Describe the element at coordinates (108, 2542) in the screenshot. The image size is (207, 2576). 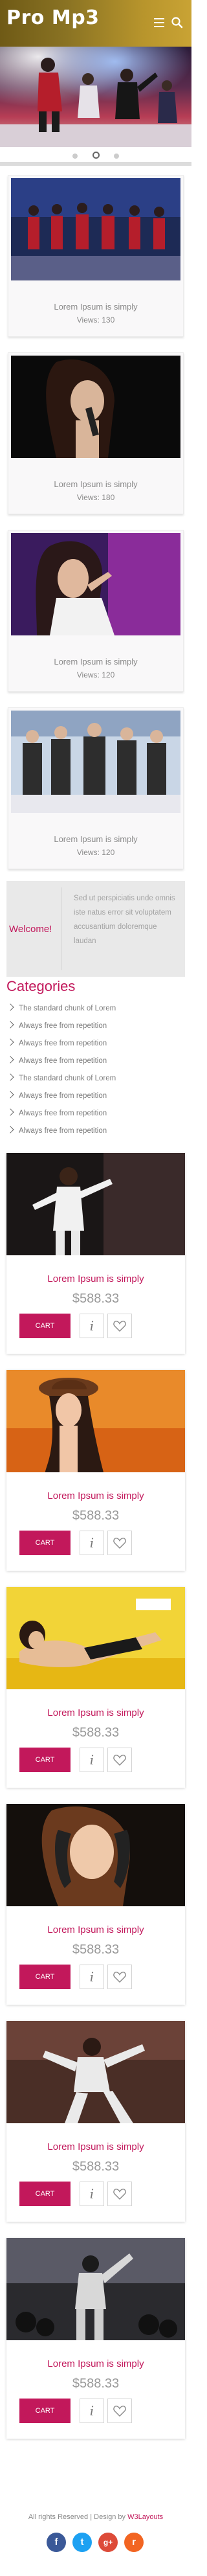
I see `google-plus-icon: g+` at that location.